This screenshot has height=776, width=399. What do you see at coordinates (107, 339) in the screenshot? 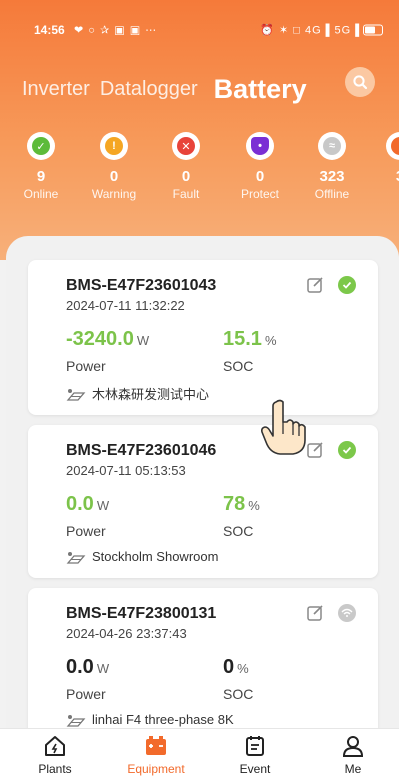
I see `power-value-row: -3240.0 W` at bounding box center [107, 339].